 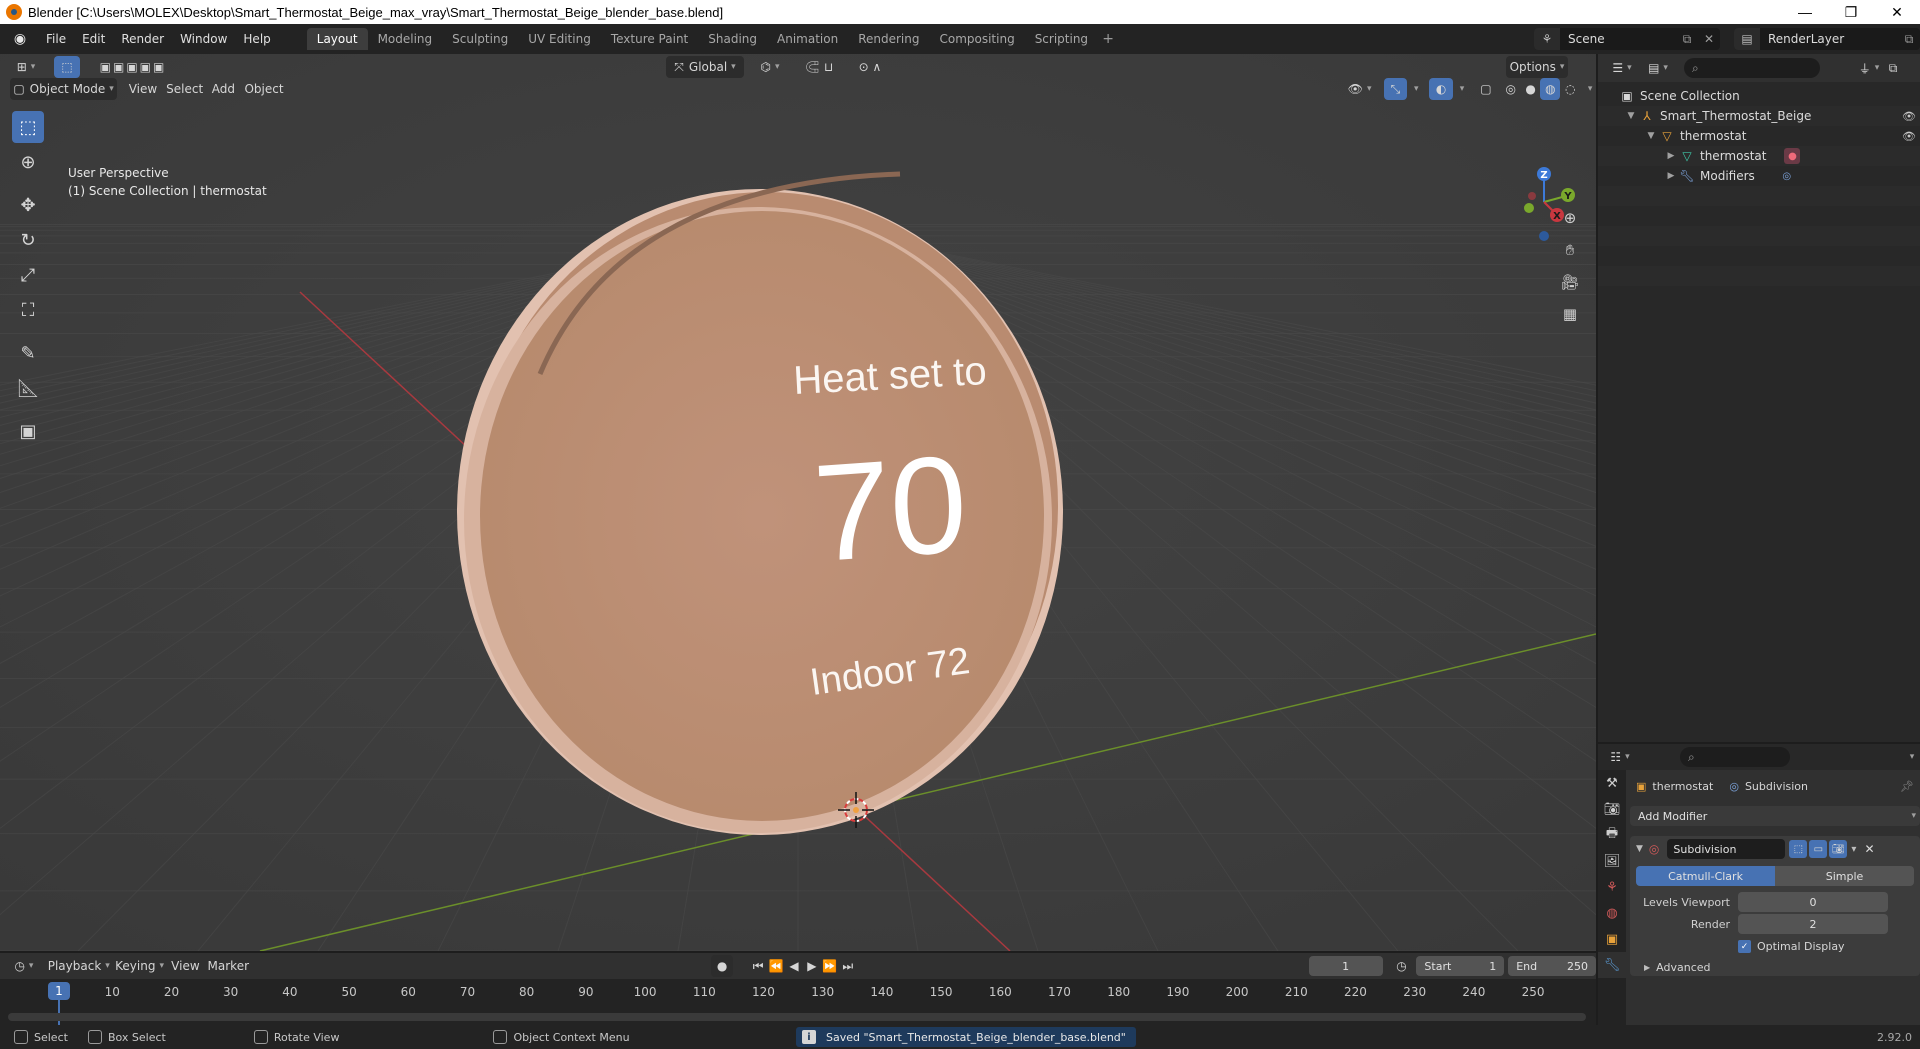 What do you see at coordinates (1395, 89) in the screenshot?
I see `gizmo-toggle-icon: ⤡` at bounding box center [1395, 89].